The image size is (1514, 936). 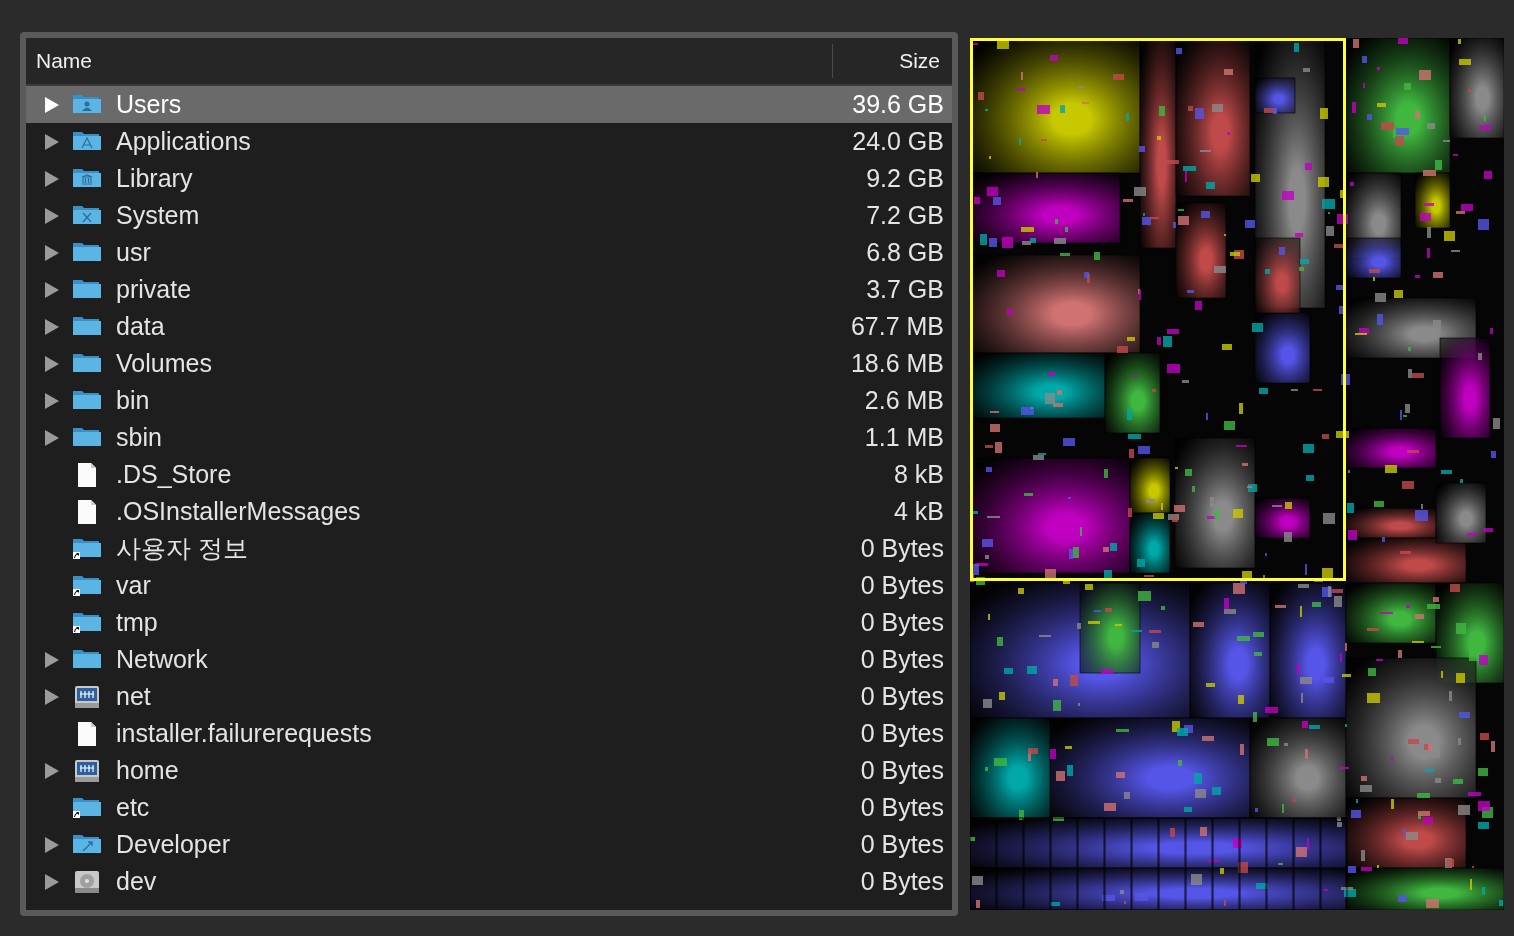 What do you see at coordinates (905, 252) in the screenshot?
I see `file-size: 6.8 GB` at bounding box center [905, 252].